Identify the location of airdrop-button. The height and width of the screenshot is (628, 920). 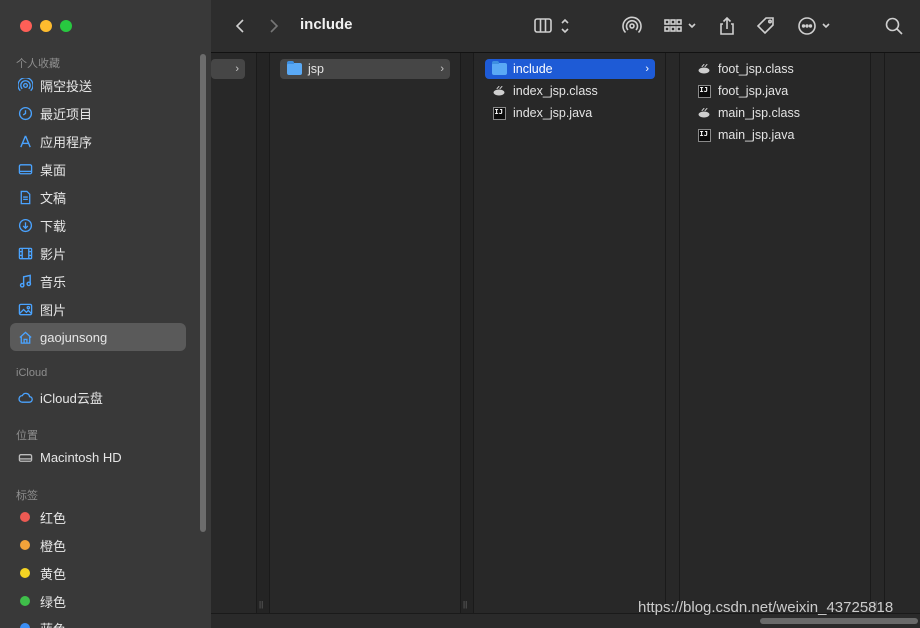
(632, 26).